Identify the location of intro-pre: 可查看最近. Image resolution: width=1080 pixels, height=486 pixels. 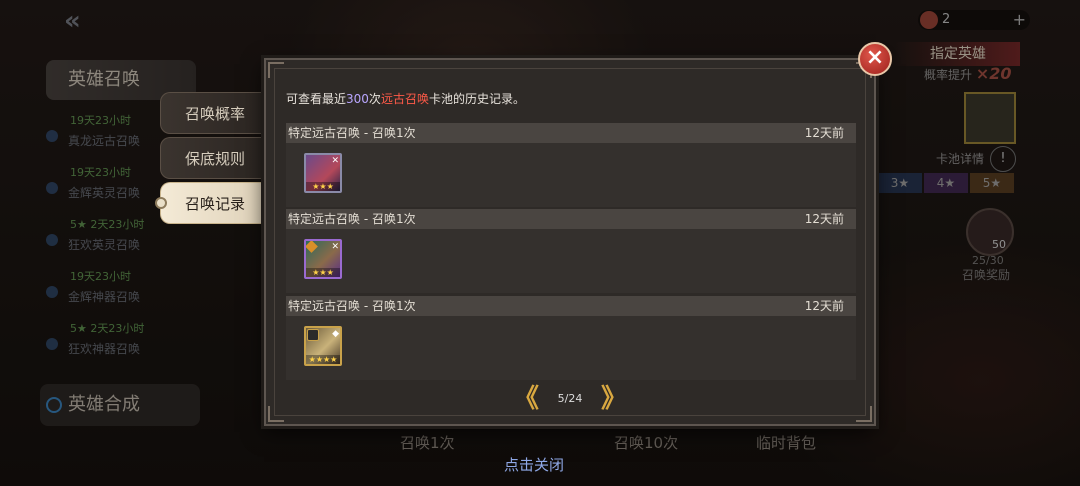
(316, 99).